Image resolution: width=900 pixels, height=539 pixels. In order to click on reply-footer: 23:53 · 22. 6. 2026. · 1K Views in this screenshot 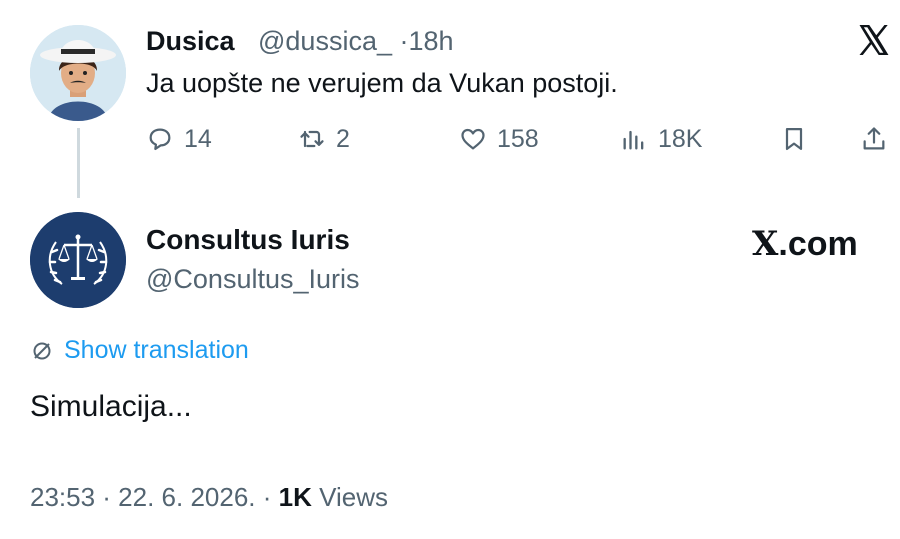, I will do `click(209, 497)`.